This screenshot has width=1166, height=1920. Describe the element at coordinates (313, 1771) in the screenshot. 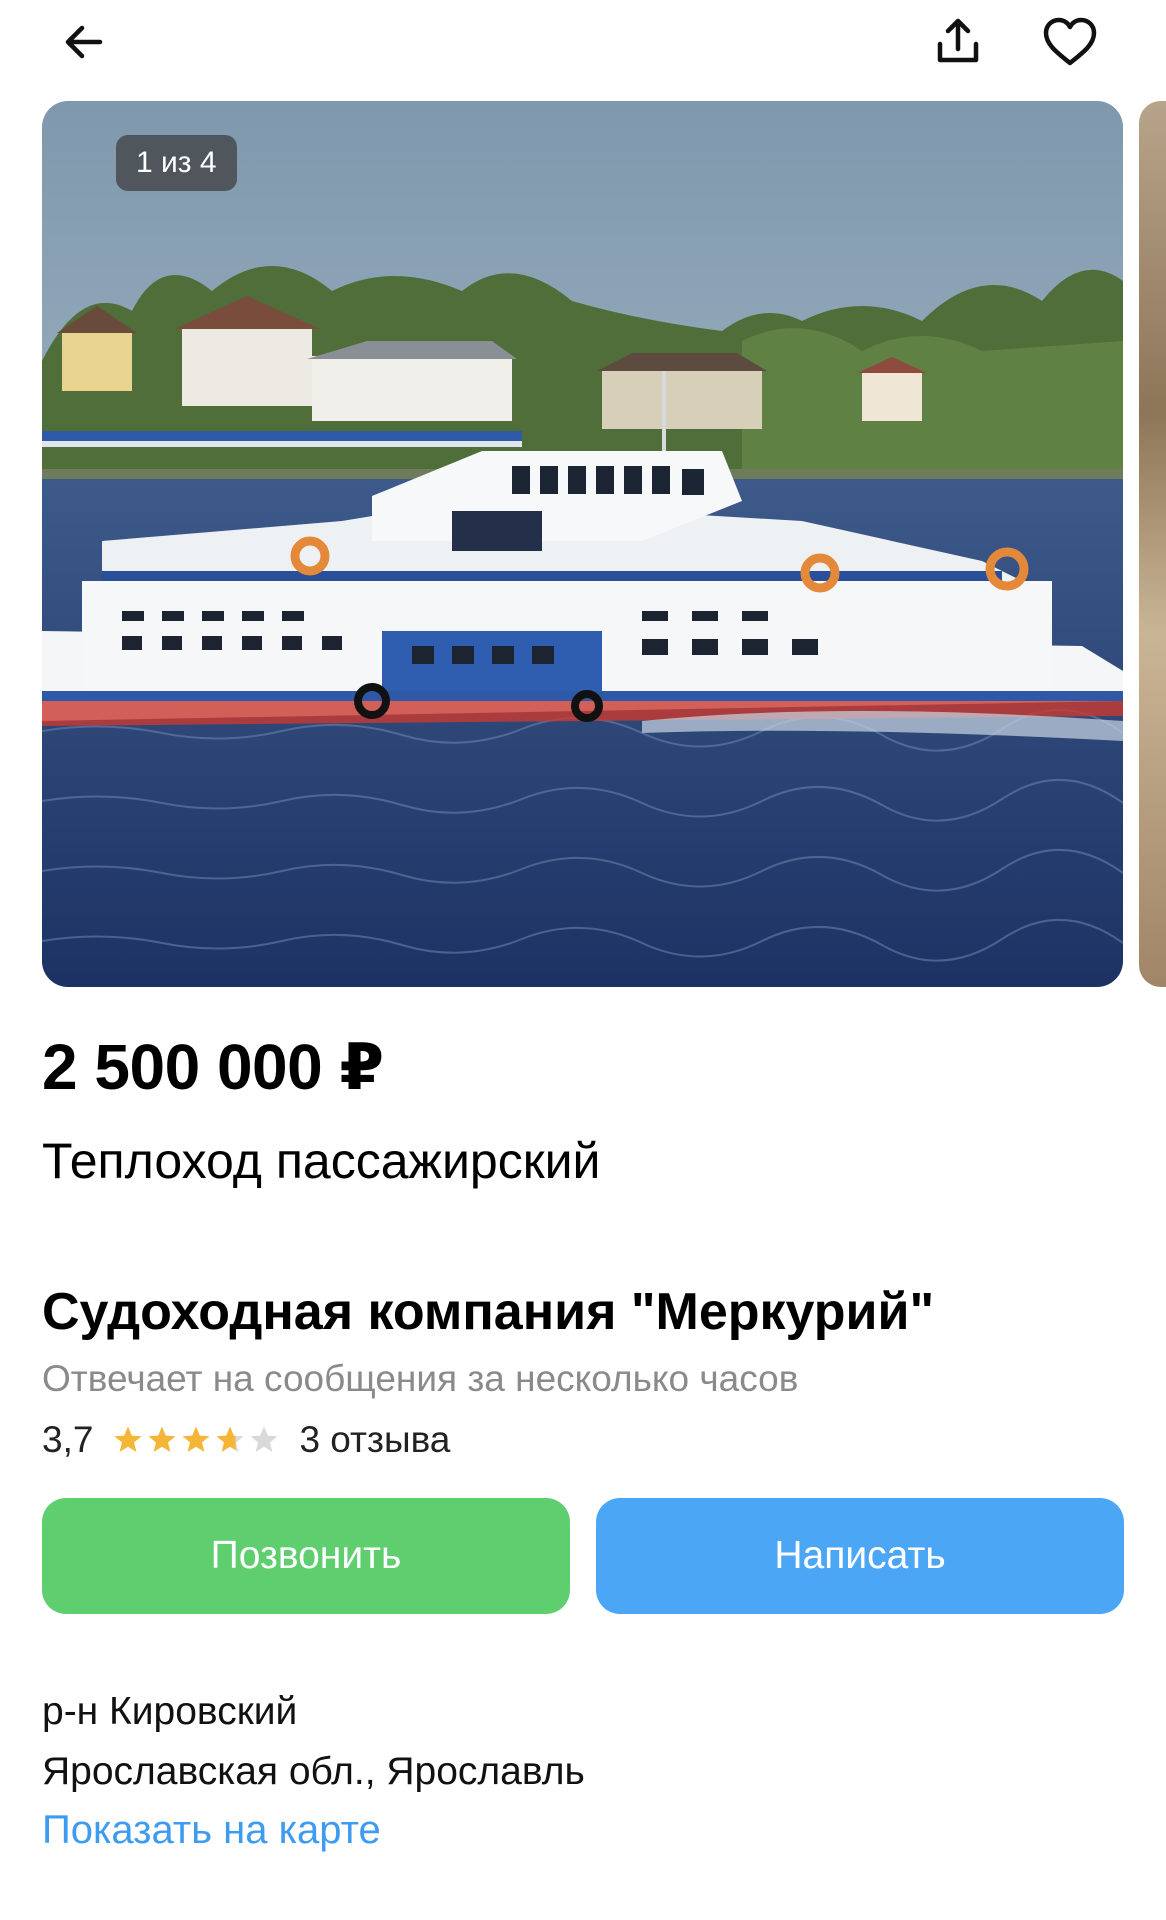

I see `region-city: Ярославская обл., Ярославль` at that location.